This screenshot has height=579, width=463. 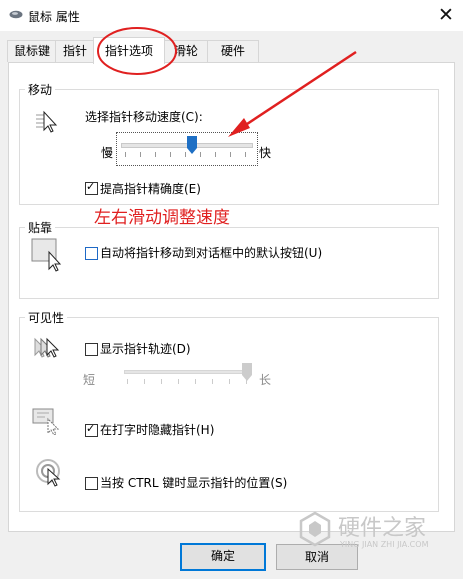 What do you see at coordinates (229, 263) in the screenshot?
I see `snap-group` at bounding box center [229, 263].